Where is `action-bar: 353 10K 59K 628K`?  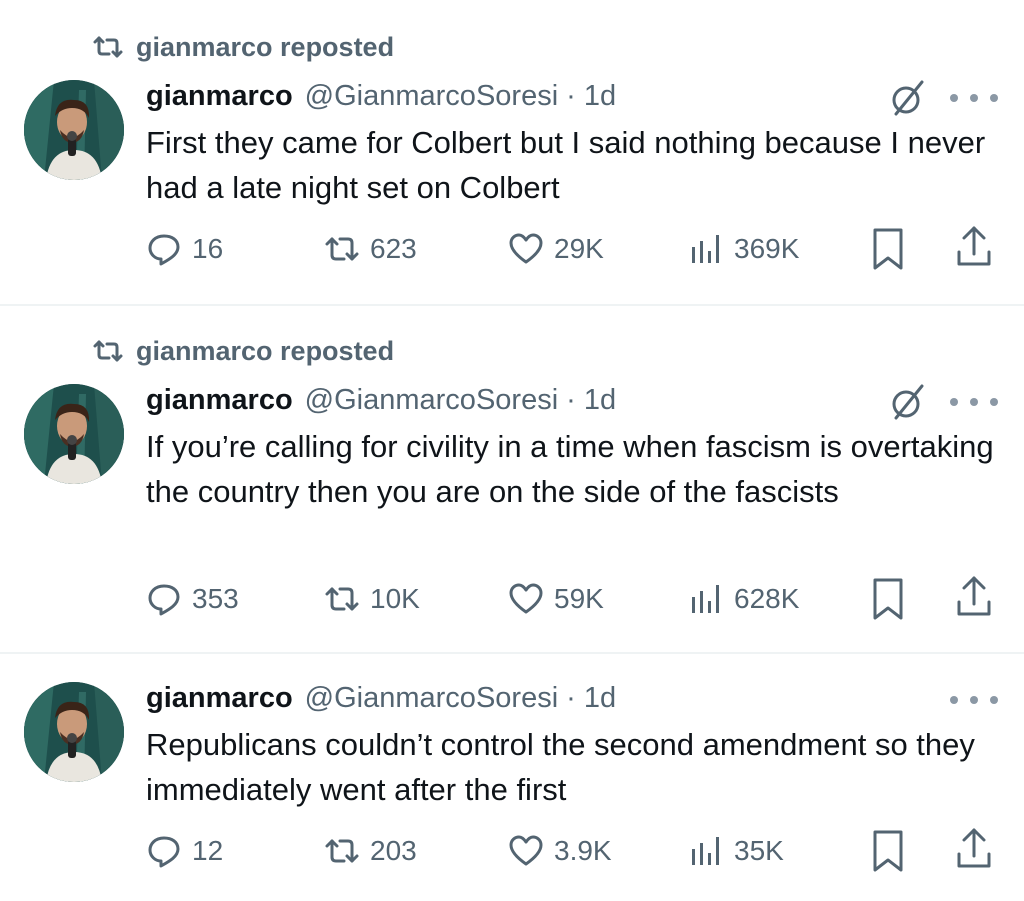 action-bar: 353 10K 59K 628K is located at coordinates (512, 599).